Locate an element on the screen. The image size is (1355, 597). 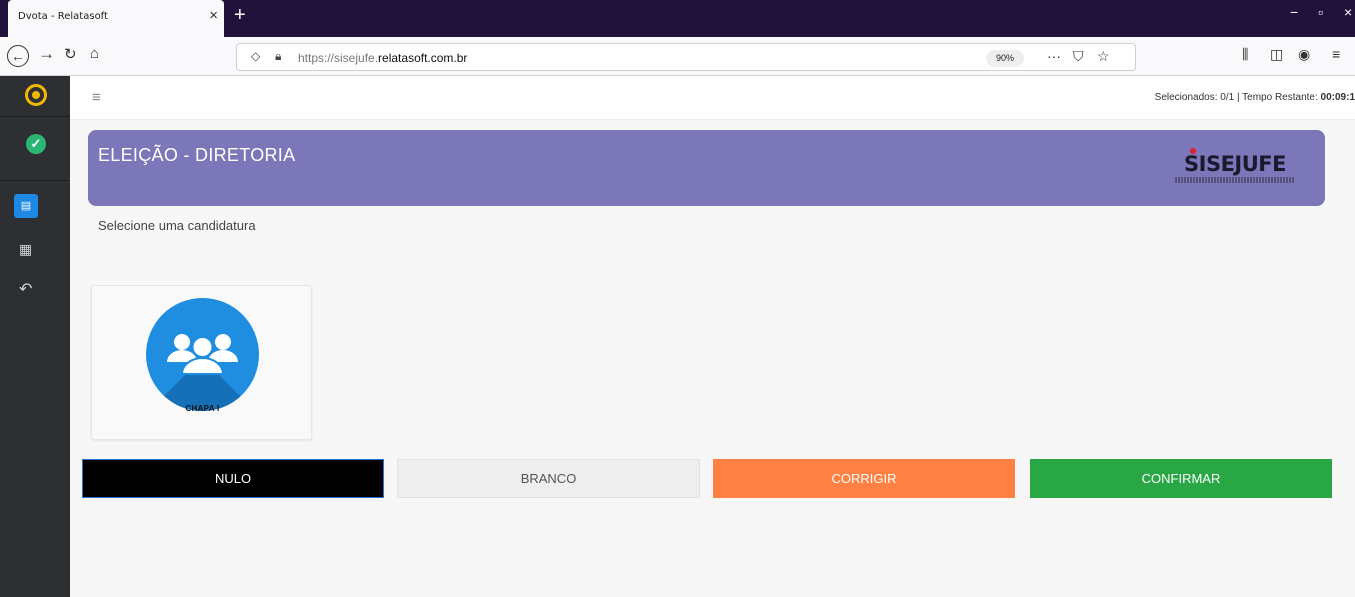
more-icon: ··· is located at coordinates (1054, 56).